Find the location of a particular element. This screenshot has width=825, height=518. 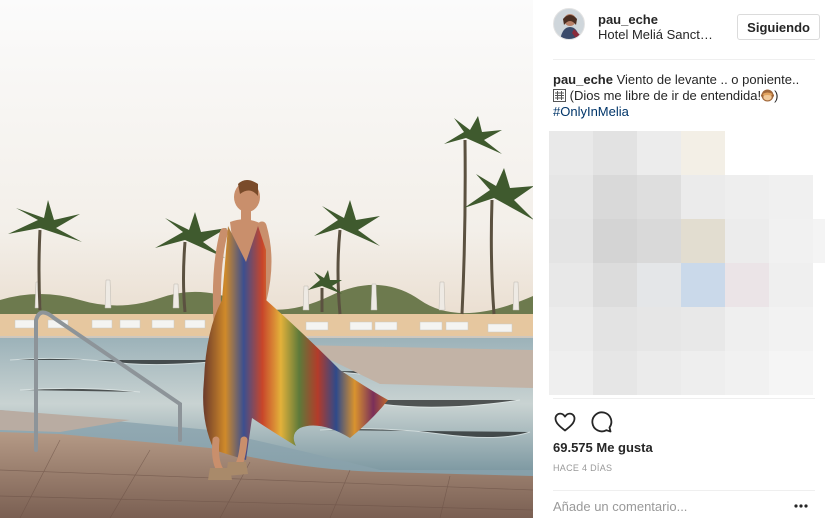

post-timestamp: HACE 4 DÍAS is located at coordinates (582, 468).